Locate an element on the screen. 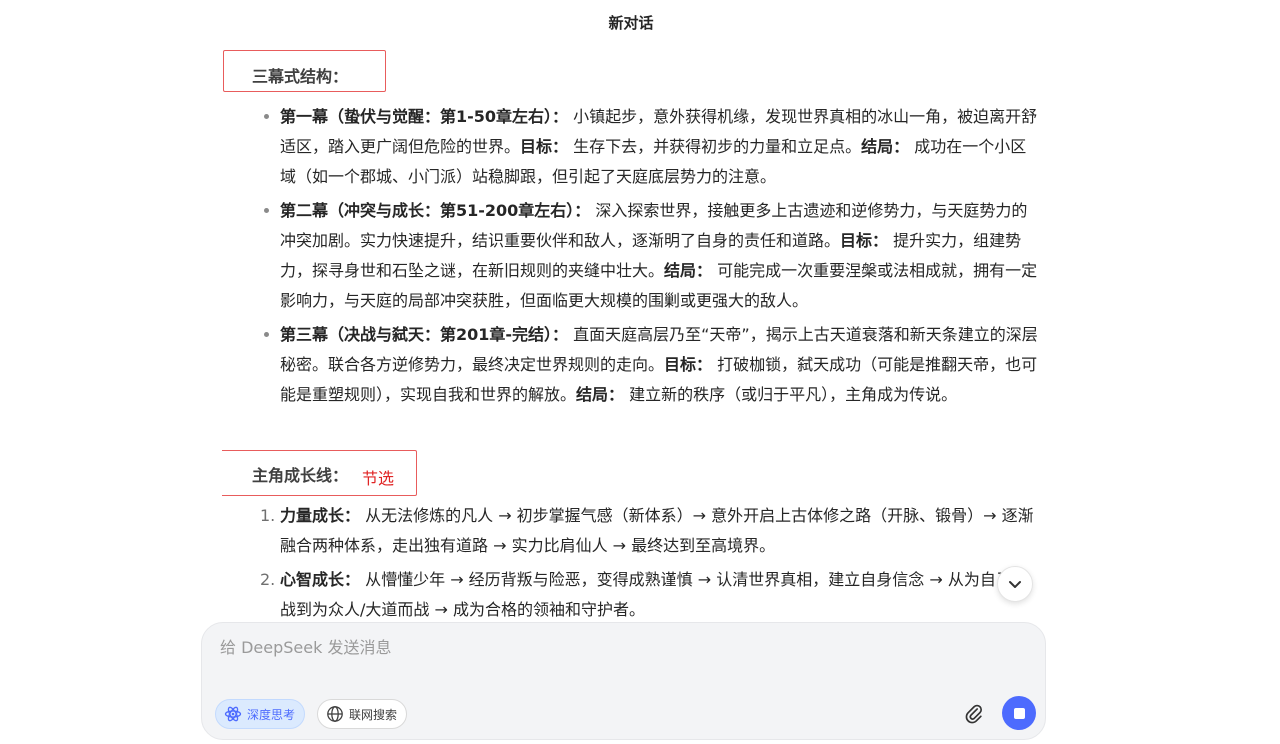 The height and width of the screenshot is (744, 1280). page-title: 新对话 is located at coordinates (631, 23).